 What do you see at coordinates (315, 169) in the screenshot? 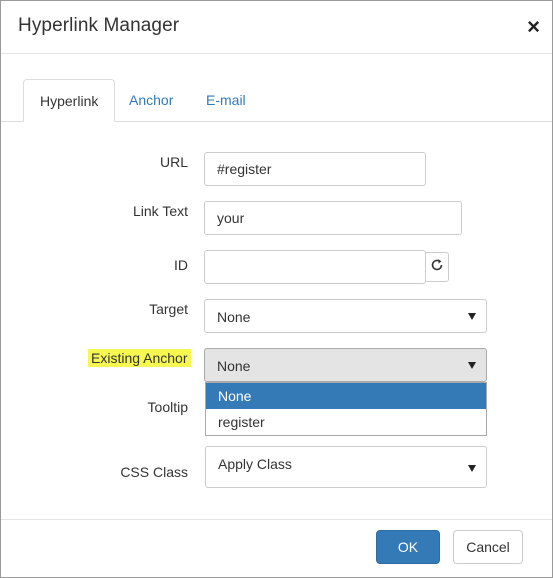
I see `url-input: #register` at bounding box center [315, 169].